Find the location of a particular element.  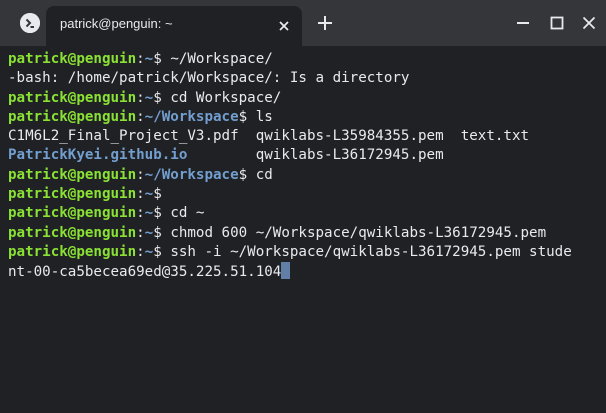

terminal-line: patrick@penguin:~$ cd Workspace/ is located at coordinates (145, 97).